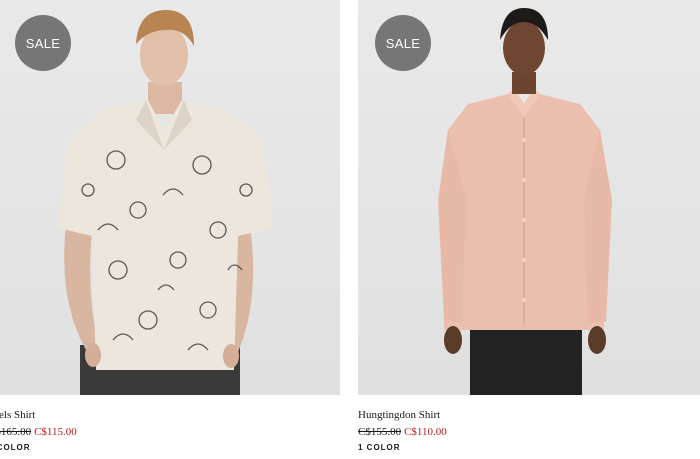 The height and width of the screenshot is (459, 700). Describe the element at coordinates (16, 432) in the screenshot. I see `original-price: C$165.00` at that location.